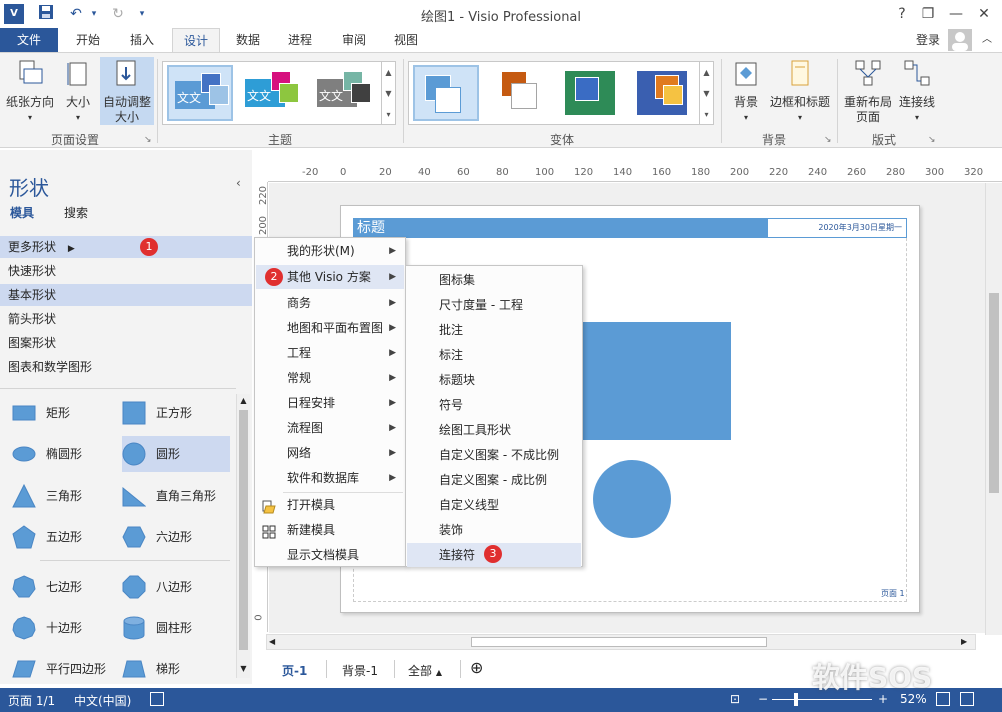 The height and width of the screenshot is (712, 1002). I want to click on shape-right-triangle: 直角三角形, so click(176, 496).